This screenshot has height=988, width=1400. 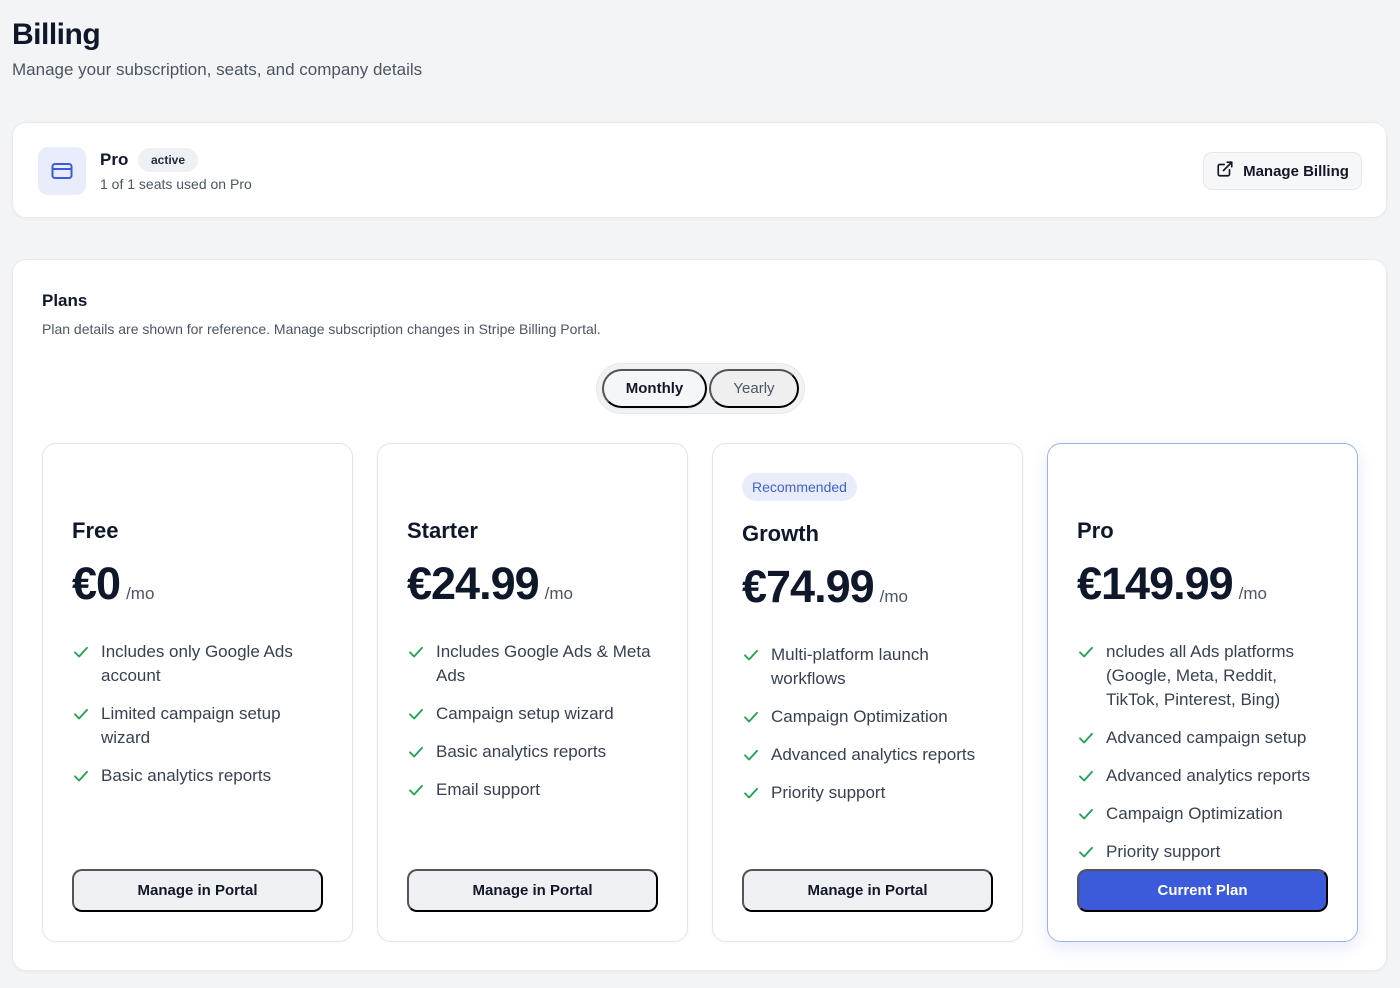 I want to click on price-amount: €74.99, so click(x=808, y=586).